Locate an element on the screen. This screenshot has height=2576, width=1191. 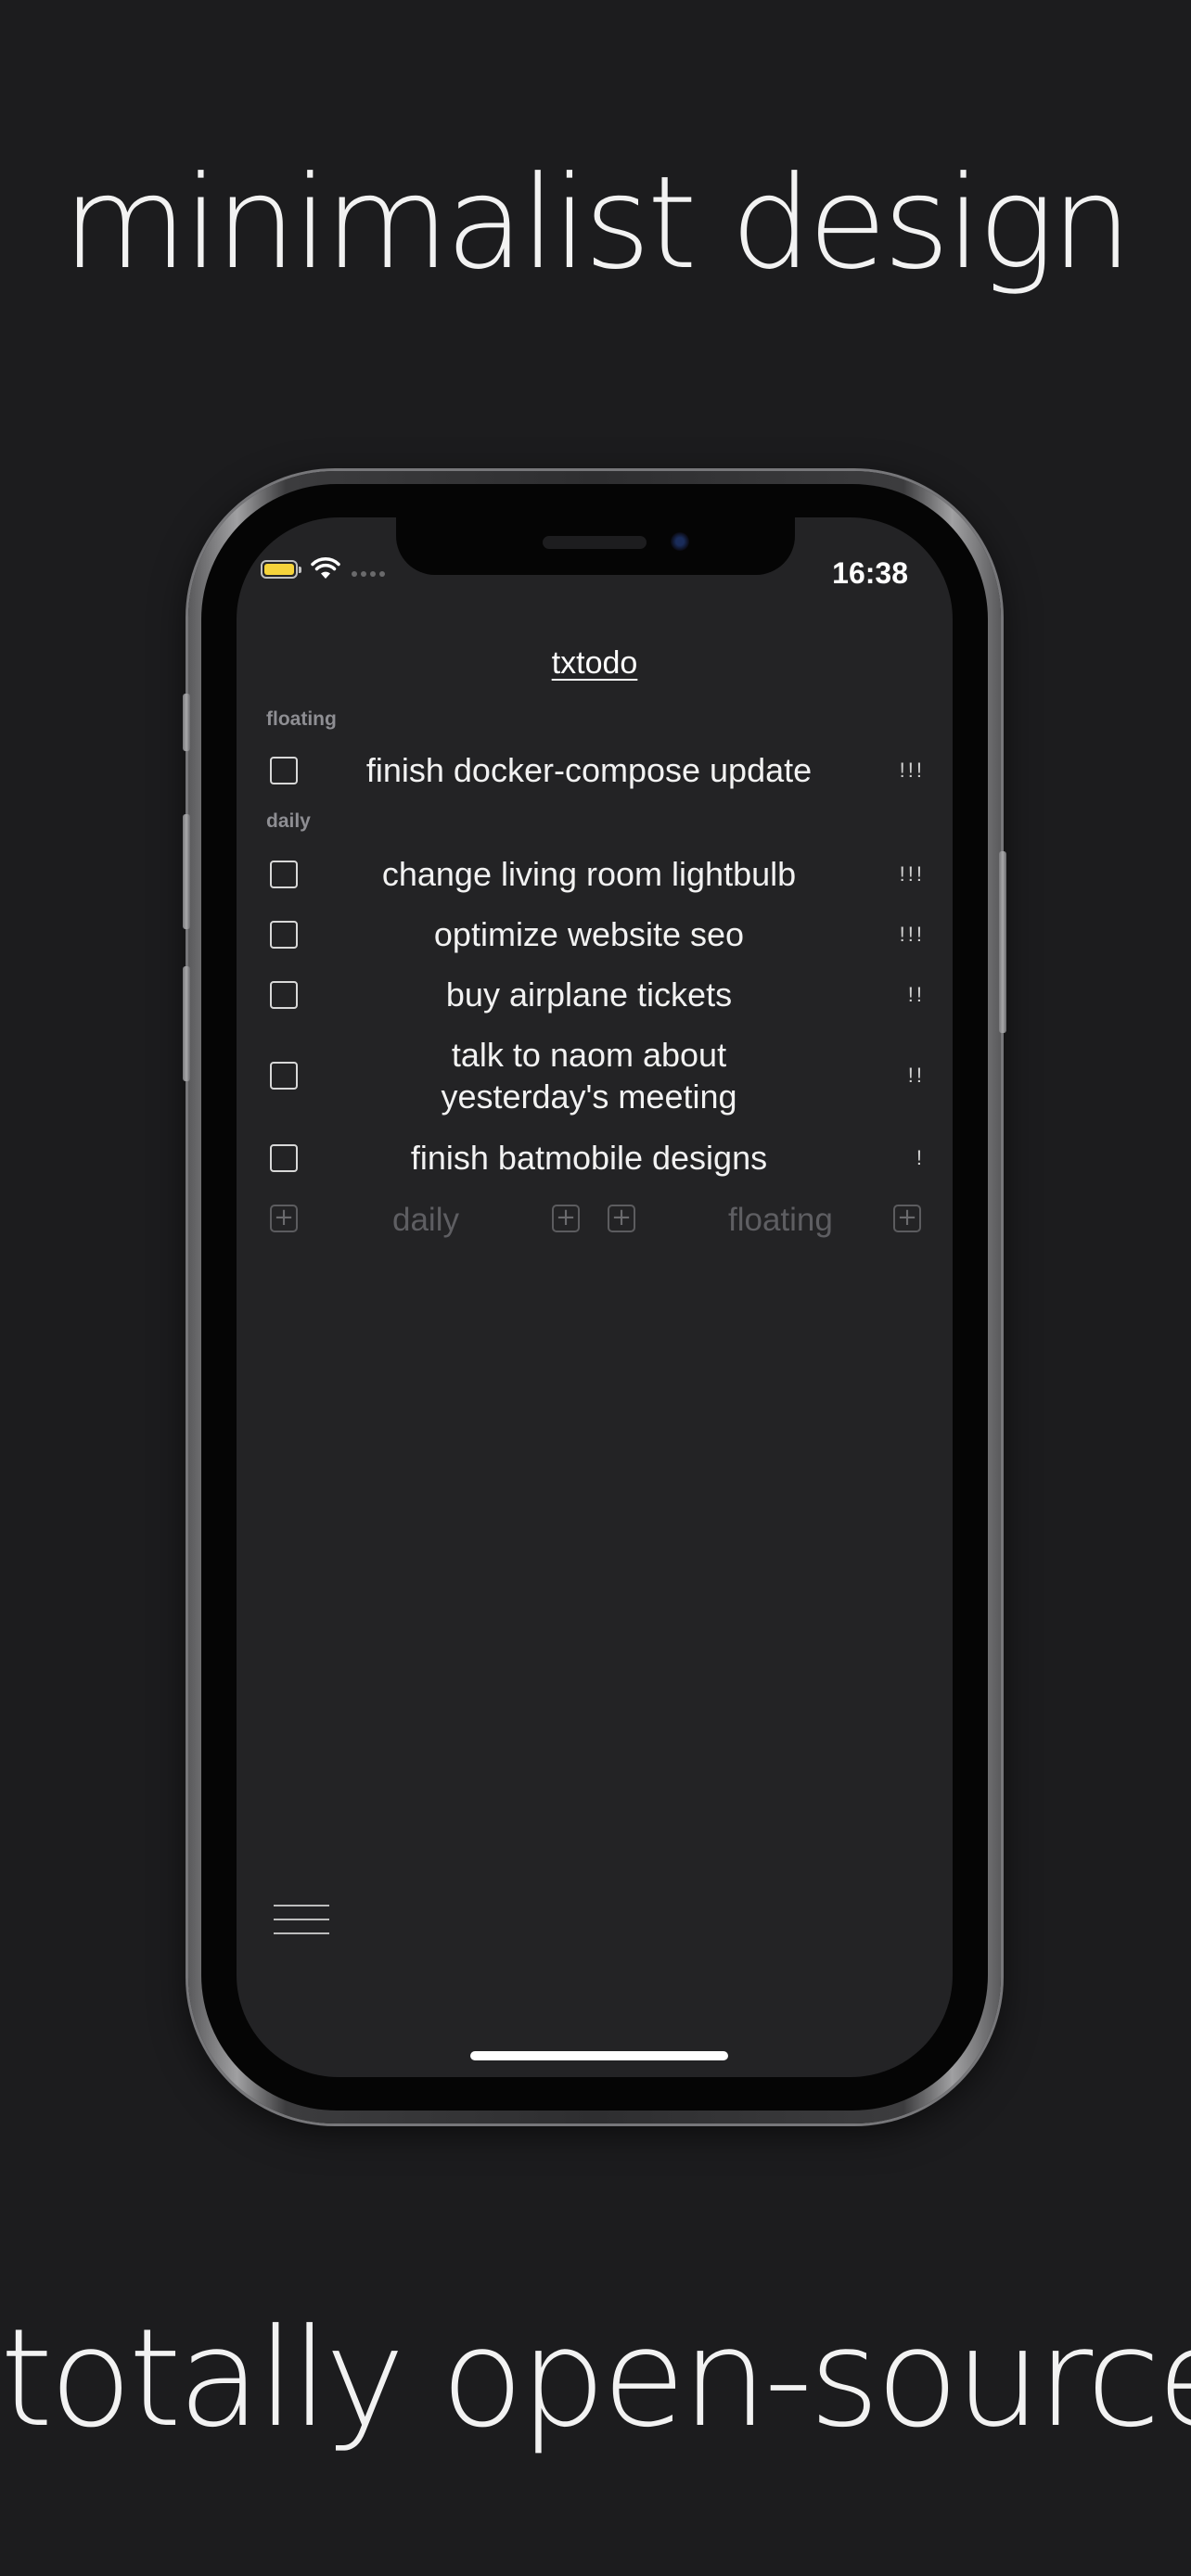
cellular-signal-icon is located at coordinates (368, 574).